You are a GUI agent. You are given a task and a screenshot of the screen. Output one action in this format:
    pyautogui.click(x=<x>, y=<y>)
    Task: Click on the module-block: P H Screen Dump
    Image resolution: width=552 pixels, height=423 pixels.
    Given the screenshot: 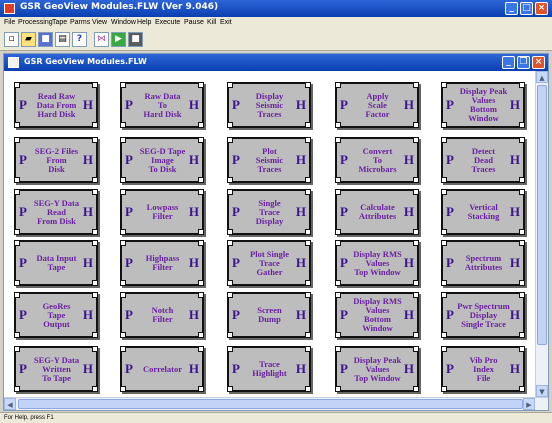 What is the action you would take?
    pyautogui.click(x=269, y=315)
    